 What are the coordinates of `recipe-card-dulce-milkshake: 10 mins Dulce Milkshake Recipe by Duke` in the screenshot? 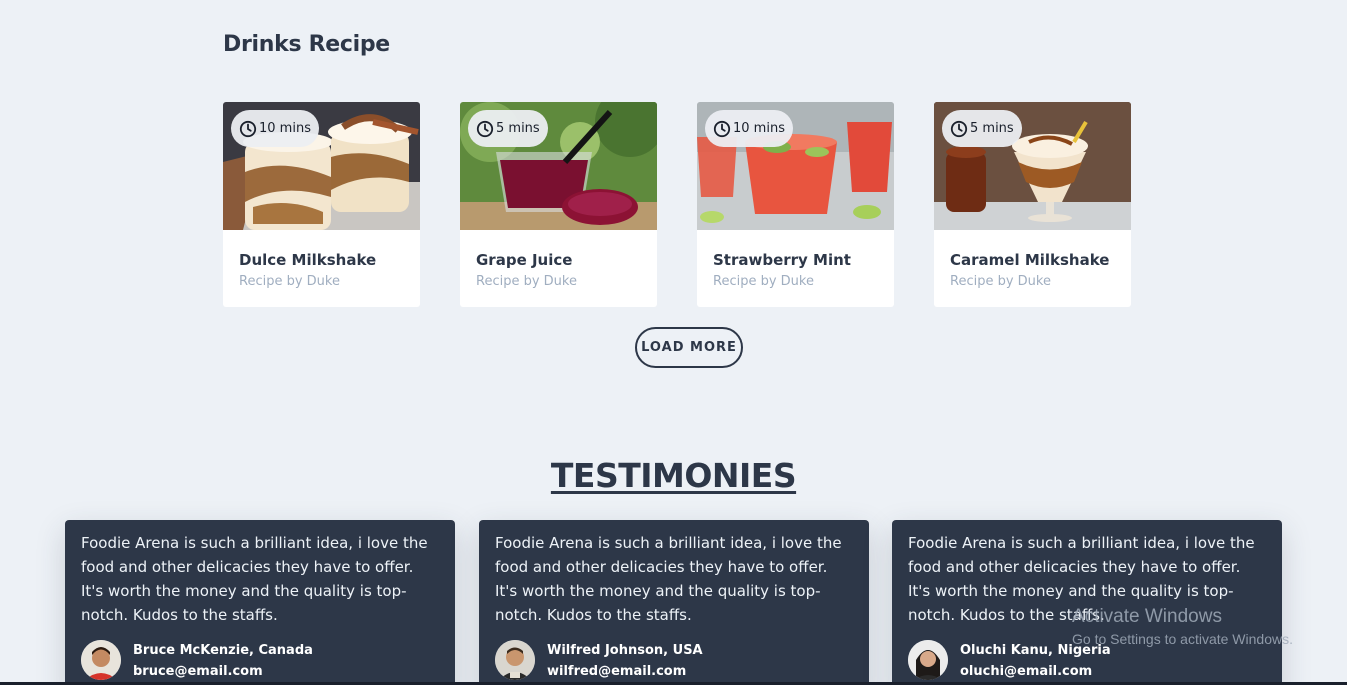 It's located at (321, 204).